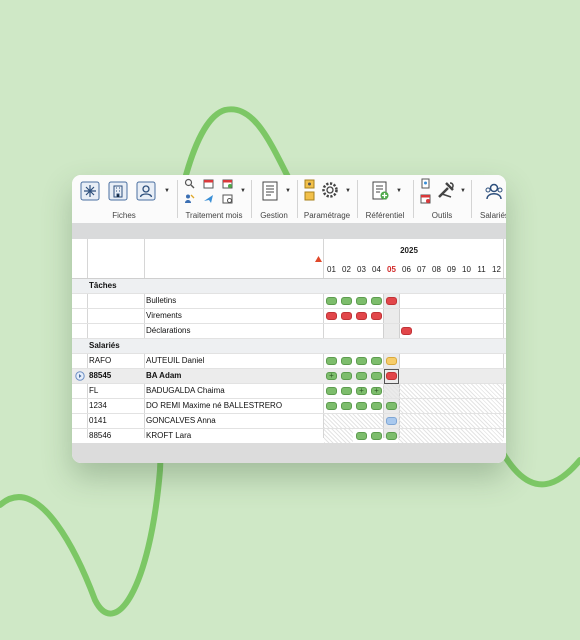 Image resolution: width=580 pixels, height=640 pixels. Describe the element at coordinates (481, 269) in the screenshot. I see `month-header-11: 11` at that location.